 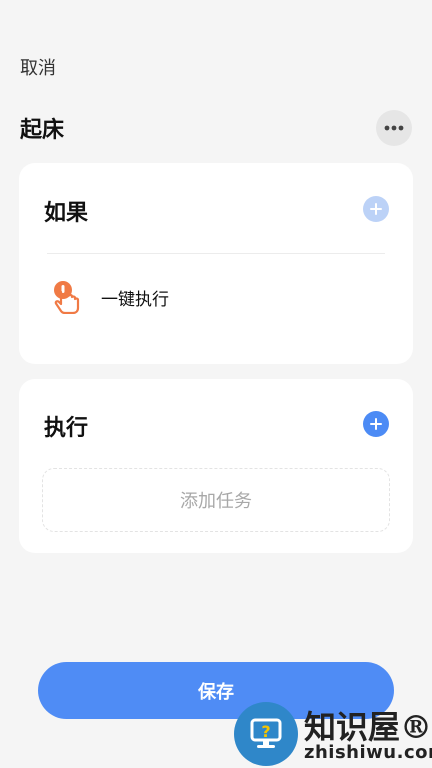 What do you see at coordinates (332, 734) in the screenshot?
I see `watermark: ? 知识屋® zhishiwu.com` at bounding box center [332, 734].